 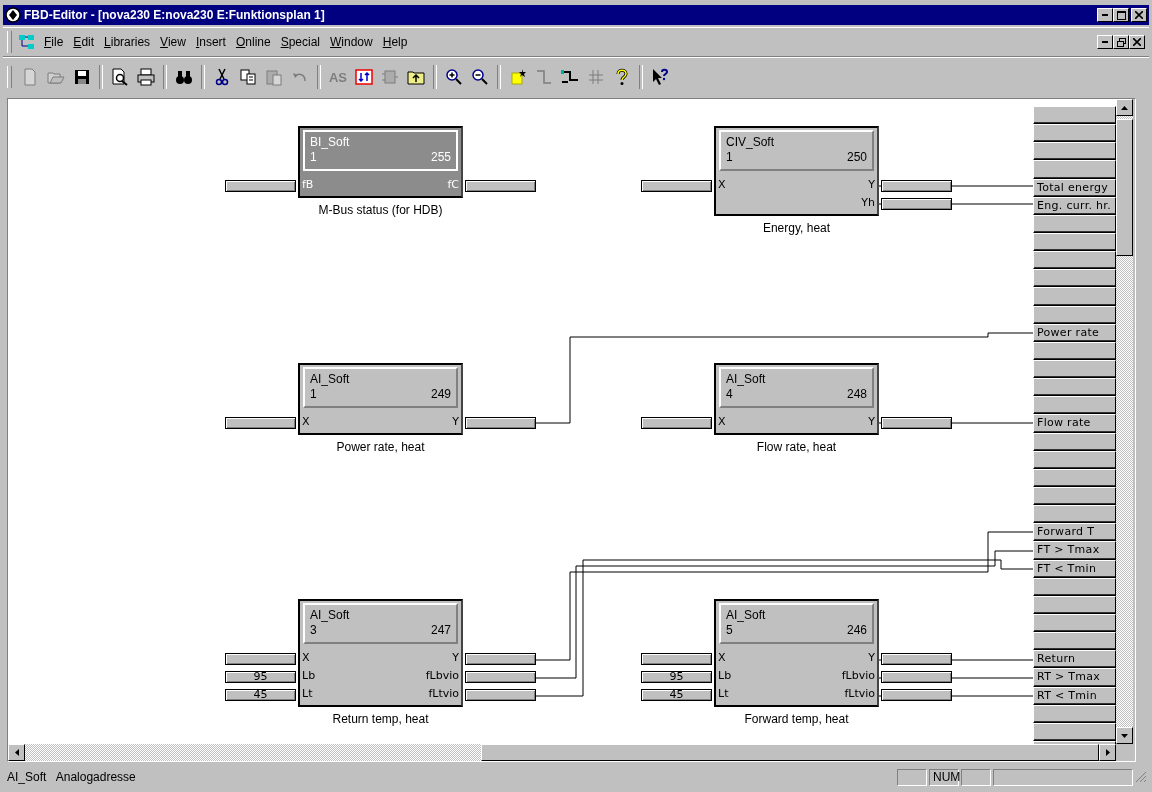 I want to click on vertical-scrollbar, so click(x=1124, y=421).